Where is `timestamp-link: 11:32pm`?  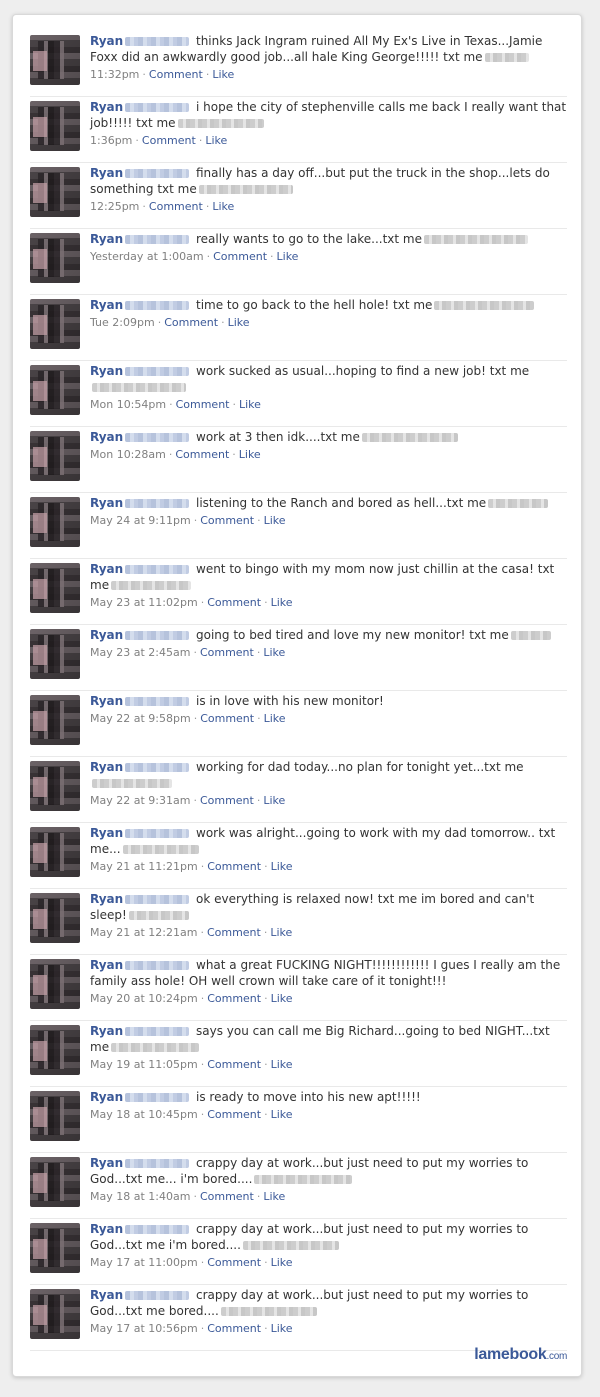
timestamp-link: 11:32pm is located at coordinates (114, 74).